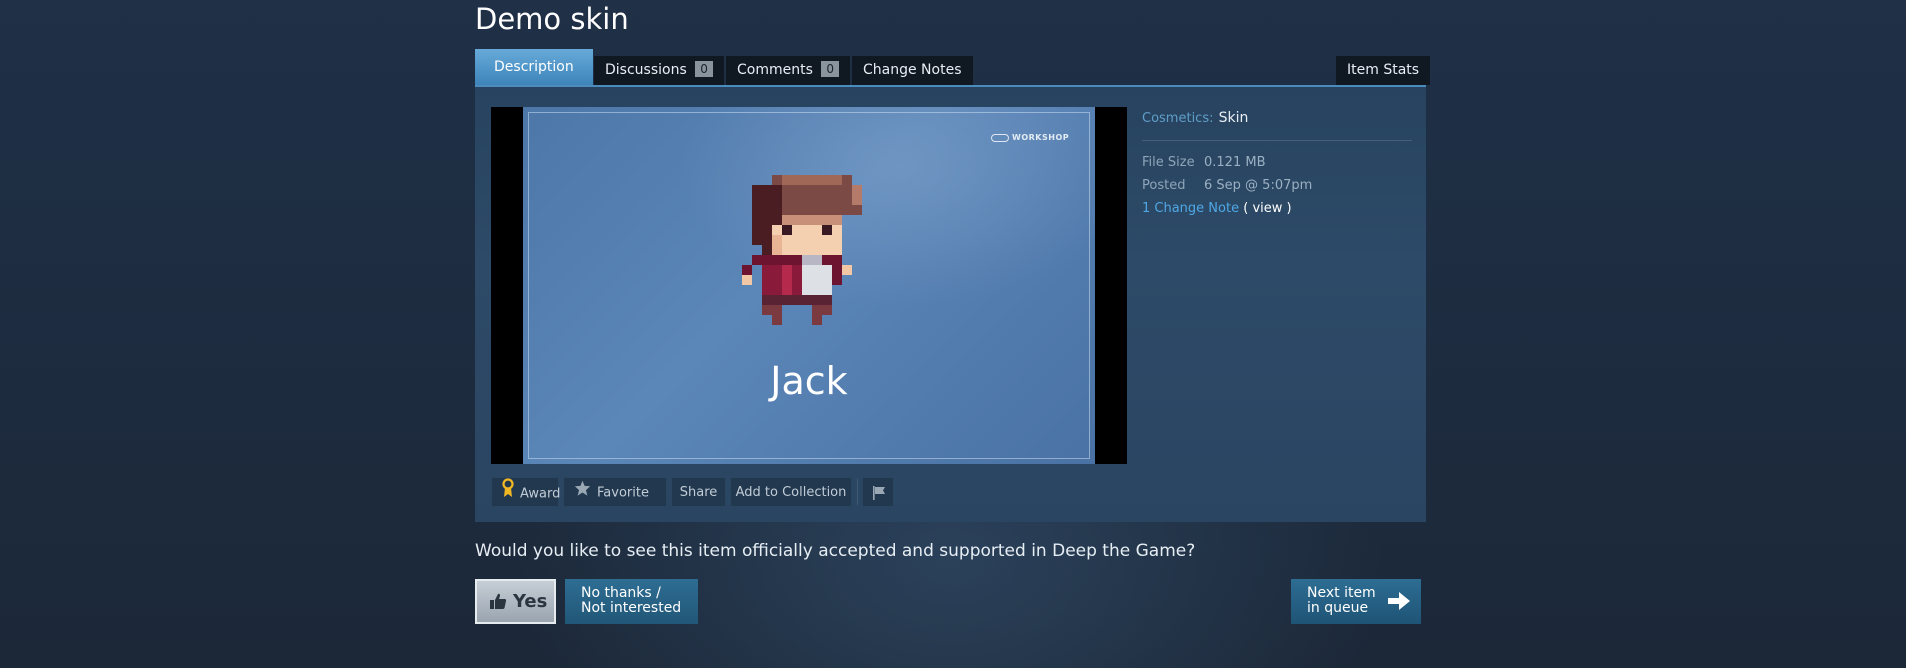  I want to click on share-button: Share, so click(698, 492).